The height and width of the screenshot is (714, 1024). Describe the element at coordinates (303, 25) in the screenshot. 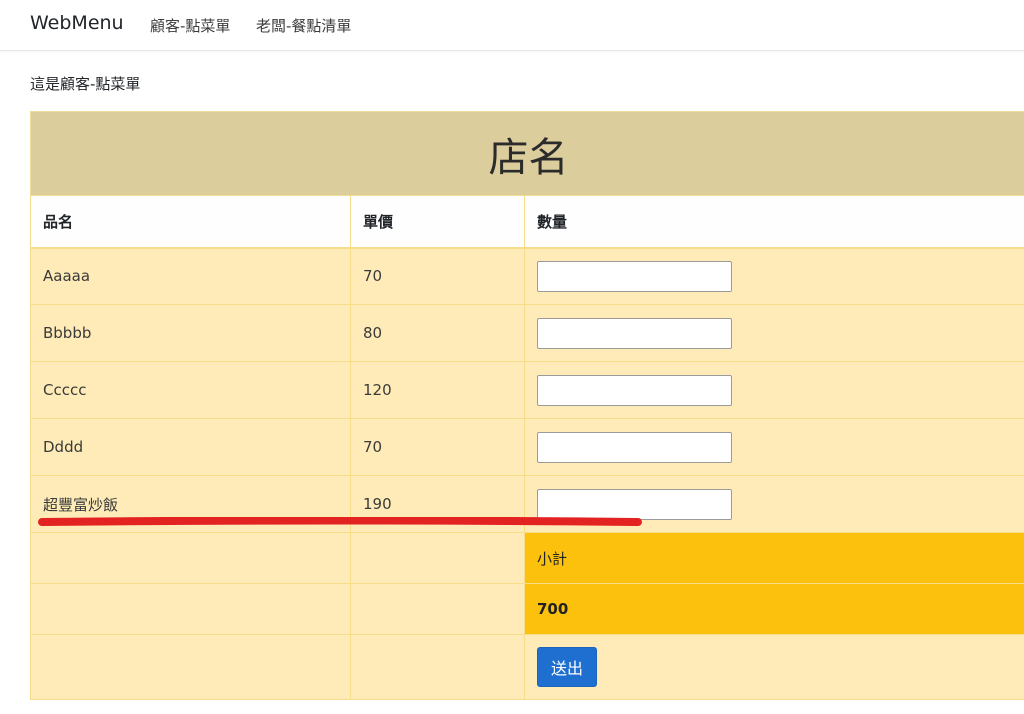

I see `nav-link-owner-menu-list: 老闆-餐點清單` at that location.